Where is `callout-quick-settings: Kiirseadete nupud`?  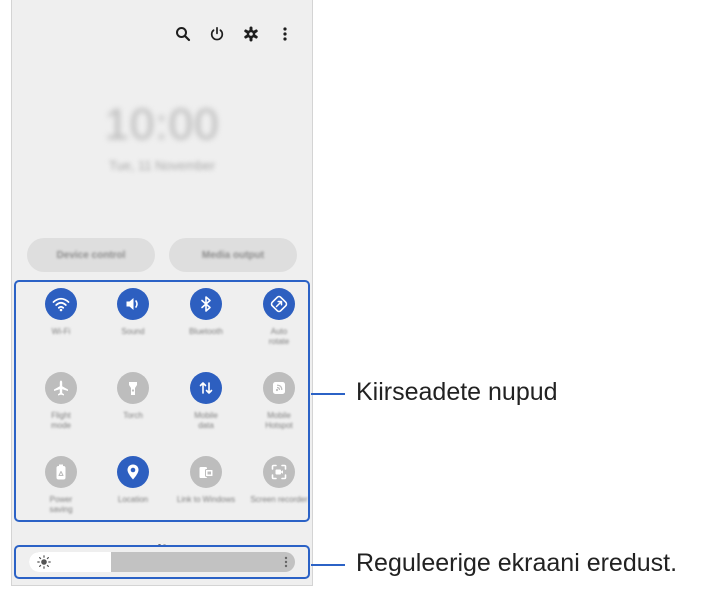 callout-quick-settings: Kiirseadete nupud is located at coordinates (457, 392).